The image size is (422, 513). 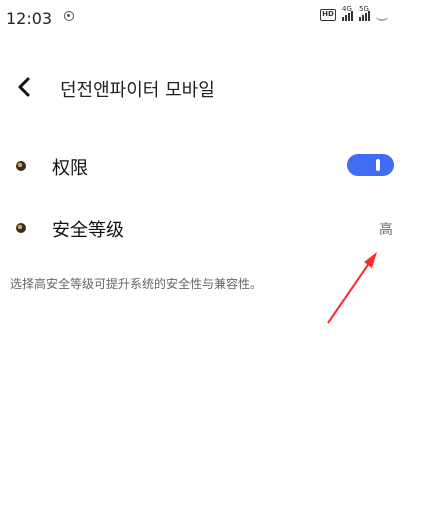 I want to click on settings-row-security-level: 安全等级 高, so click(x=211, y=228).